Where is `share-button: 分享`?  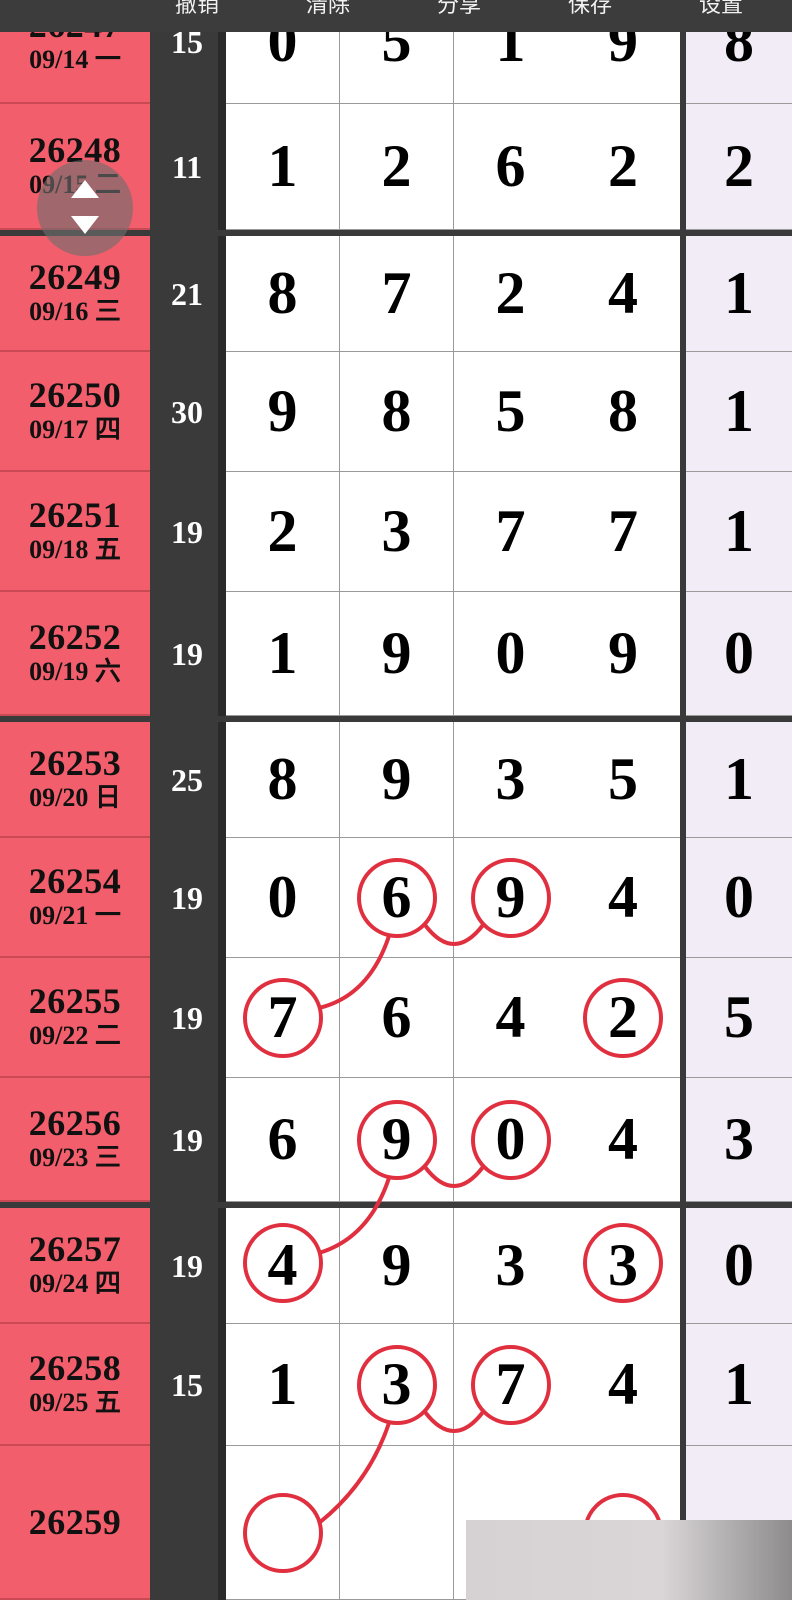 share-button: 分享 is located at coordinates (459, 13).